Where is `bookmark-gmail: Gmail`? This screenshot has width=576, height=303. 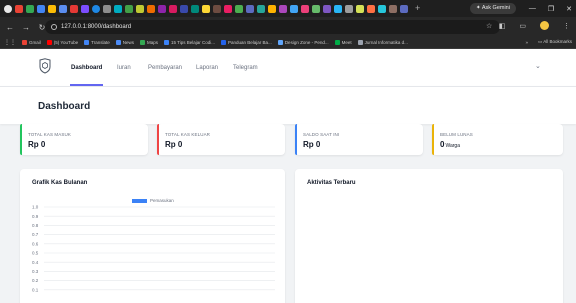 bookmark-gmail: Gmail is located at coordinates (31, 42).